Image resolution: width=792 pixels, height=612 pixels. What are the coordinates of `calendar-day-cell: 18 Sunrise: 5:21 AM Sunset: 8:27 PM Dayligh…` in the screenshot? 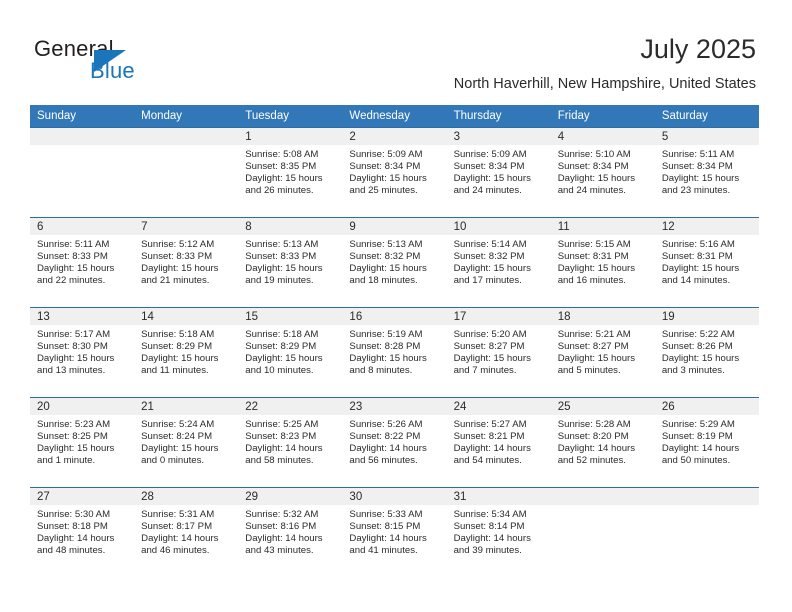 It's located at (602, 352).